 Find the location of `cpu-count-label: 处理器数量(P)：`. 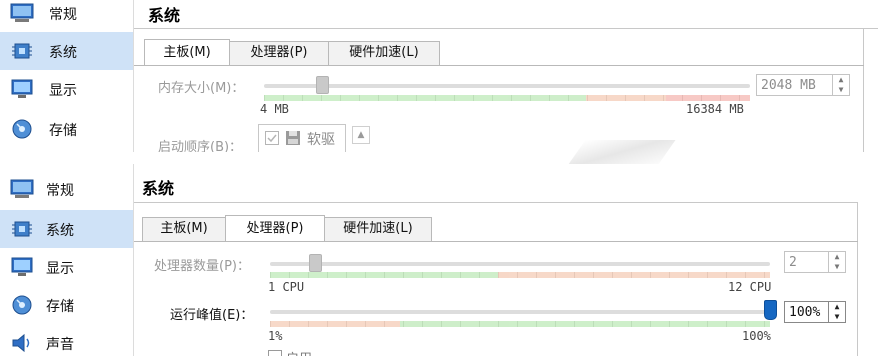

cpu-count-label: 处理器数量(P)： is located at coordinates (202, 266).